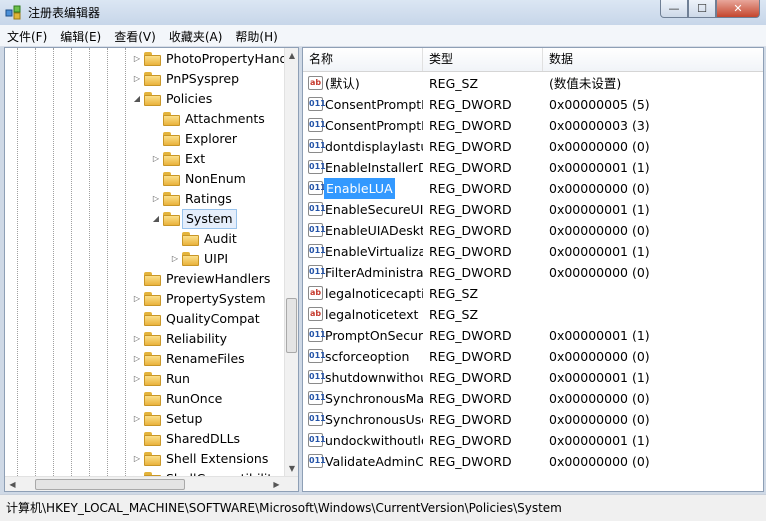  What do you see at coordinates (208, 472) in the screenshot?
I see `tree-item: ▷ ShellCompatibility` at bounding box center [208, 472].